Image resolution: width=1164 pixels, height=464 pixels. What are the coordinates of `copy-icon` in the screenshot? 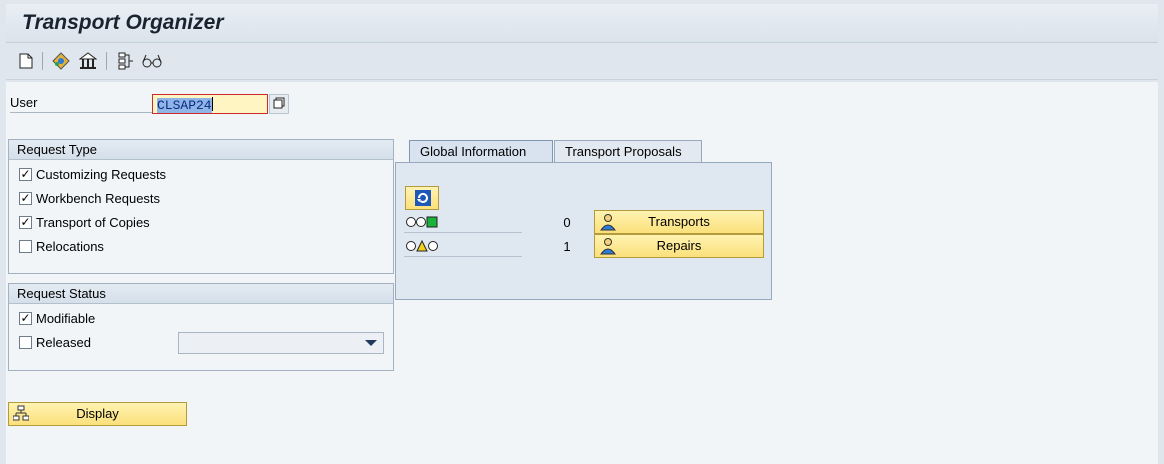 It's located at (279, 104).